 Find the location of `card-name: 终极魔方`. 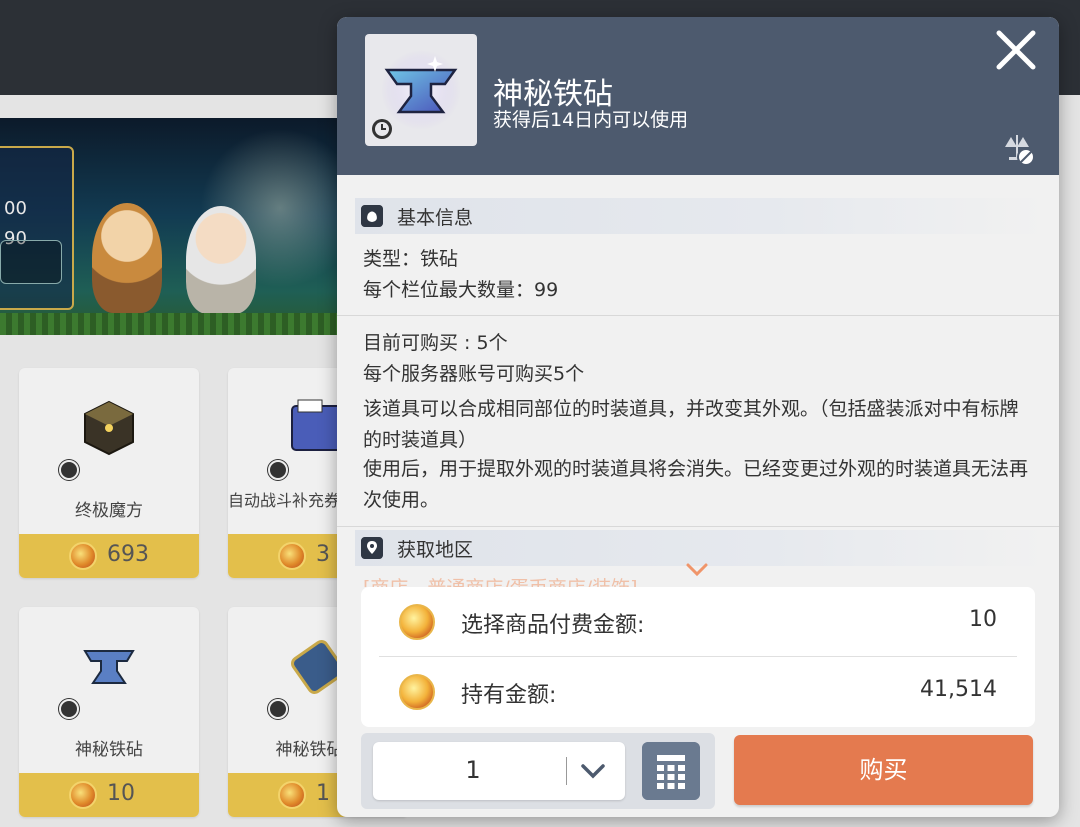

card-name: 终极魔方 is located at coordinates (109, 511).